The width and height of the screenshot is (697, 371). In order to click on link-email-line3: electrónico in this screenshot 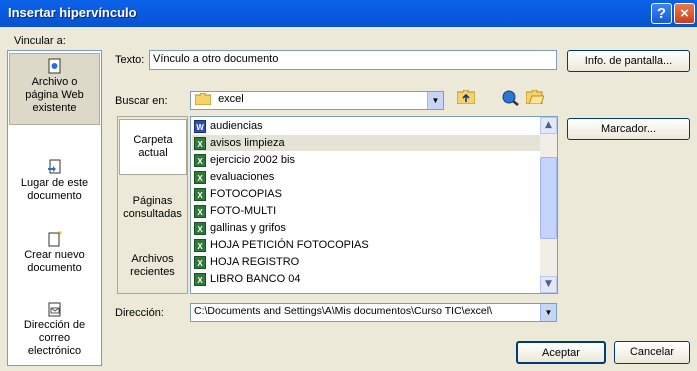, I will do `click(54, 351)`.